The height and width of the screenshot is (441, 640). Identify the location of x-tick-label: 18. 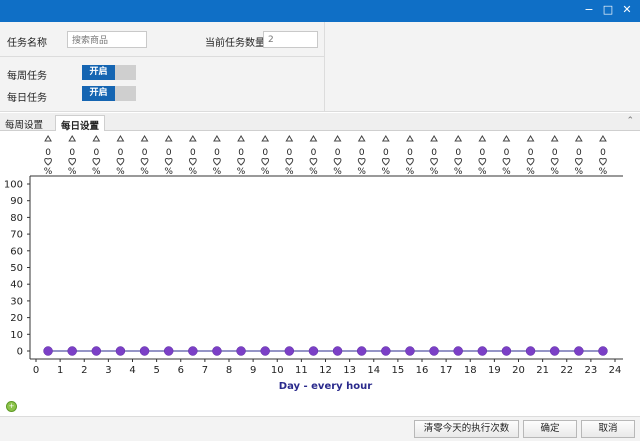
(470, 370).